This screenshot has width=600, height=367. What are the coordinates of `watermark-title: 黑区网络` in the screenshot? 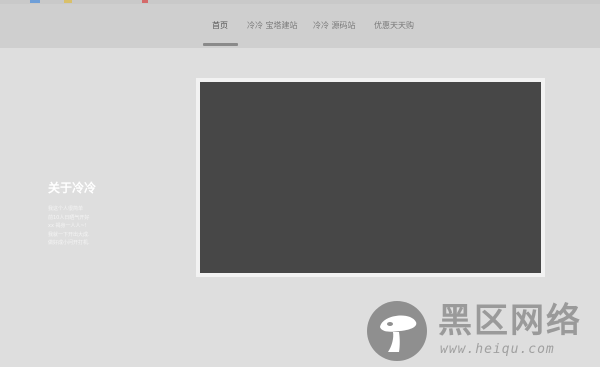 It's located at (510, 321).